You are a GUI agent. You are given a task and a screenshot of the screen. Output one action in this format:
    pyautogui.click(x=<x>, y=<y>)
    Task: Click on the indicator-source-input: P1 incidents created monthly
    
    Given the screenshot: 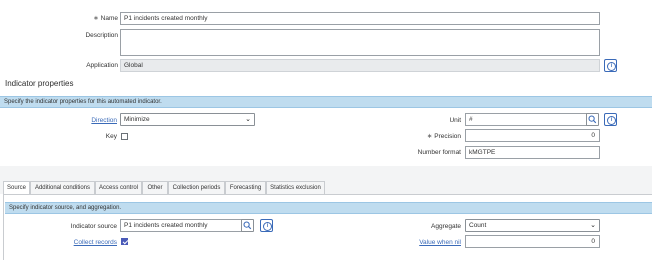 What is the action you would take?
    pyautogui.click(x=181, y=225)
    